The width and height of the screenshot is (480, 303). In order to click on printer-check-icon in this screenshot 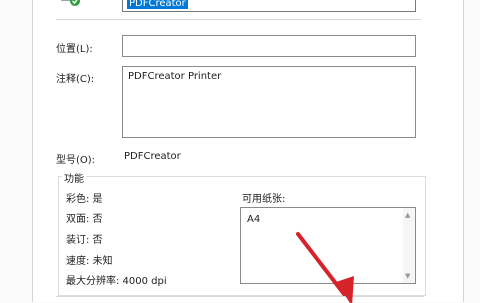, I will do `click(70, 3)`.